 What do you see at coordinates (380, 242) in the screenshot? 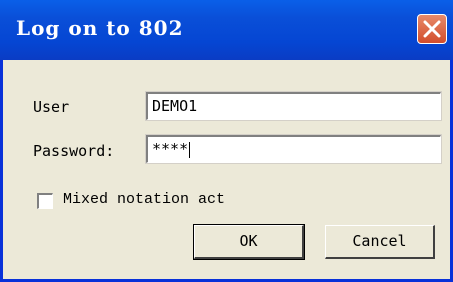
I see `cancel-button: Cancel` at bounding box center [380, 242].